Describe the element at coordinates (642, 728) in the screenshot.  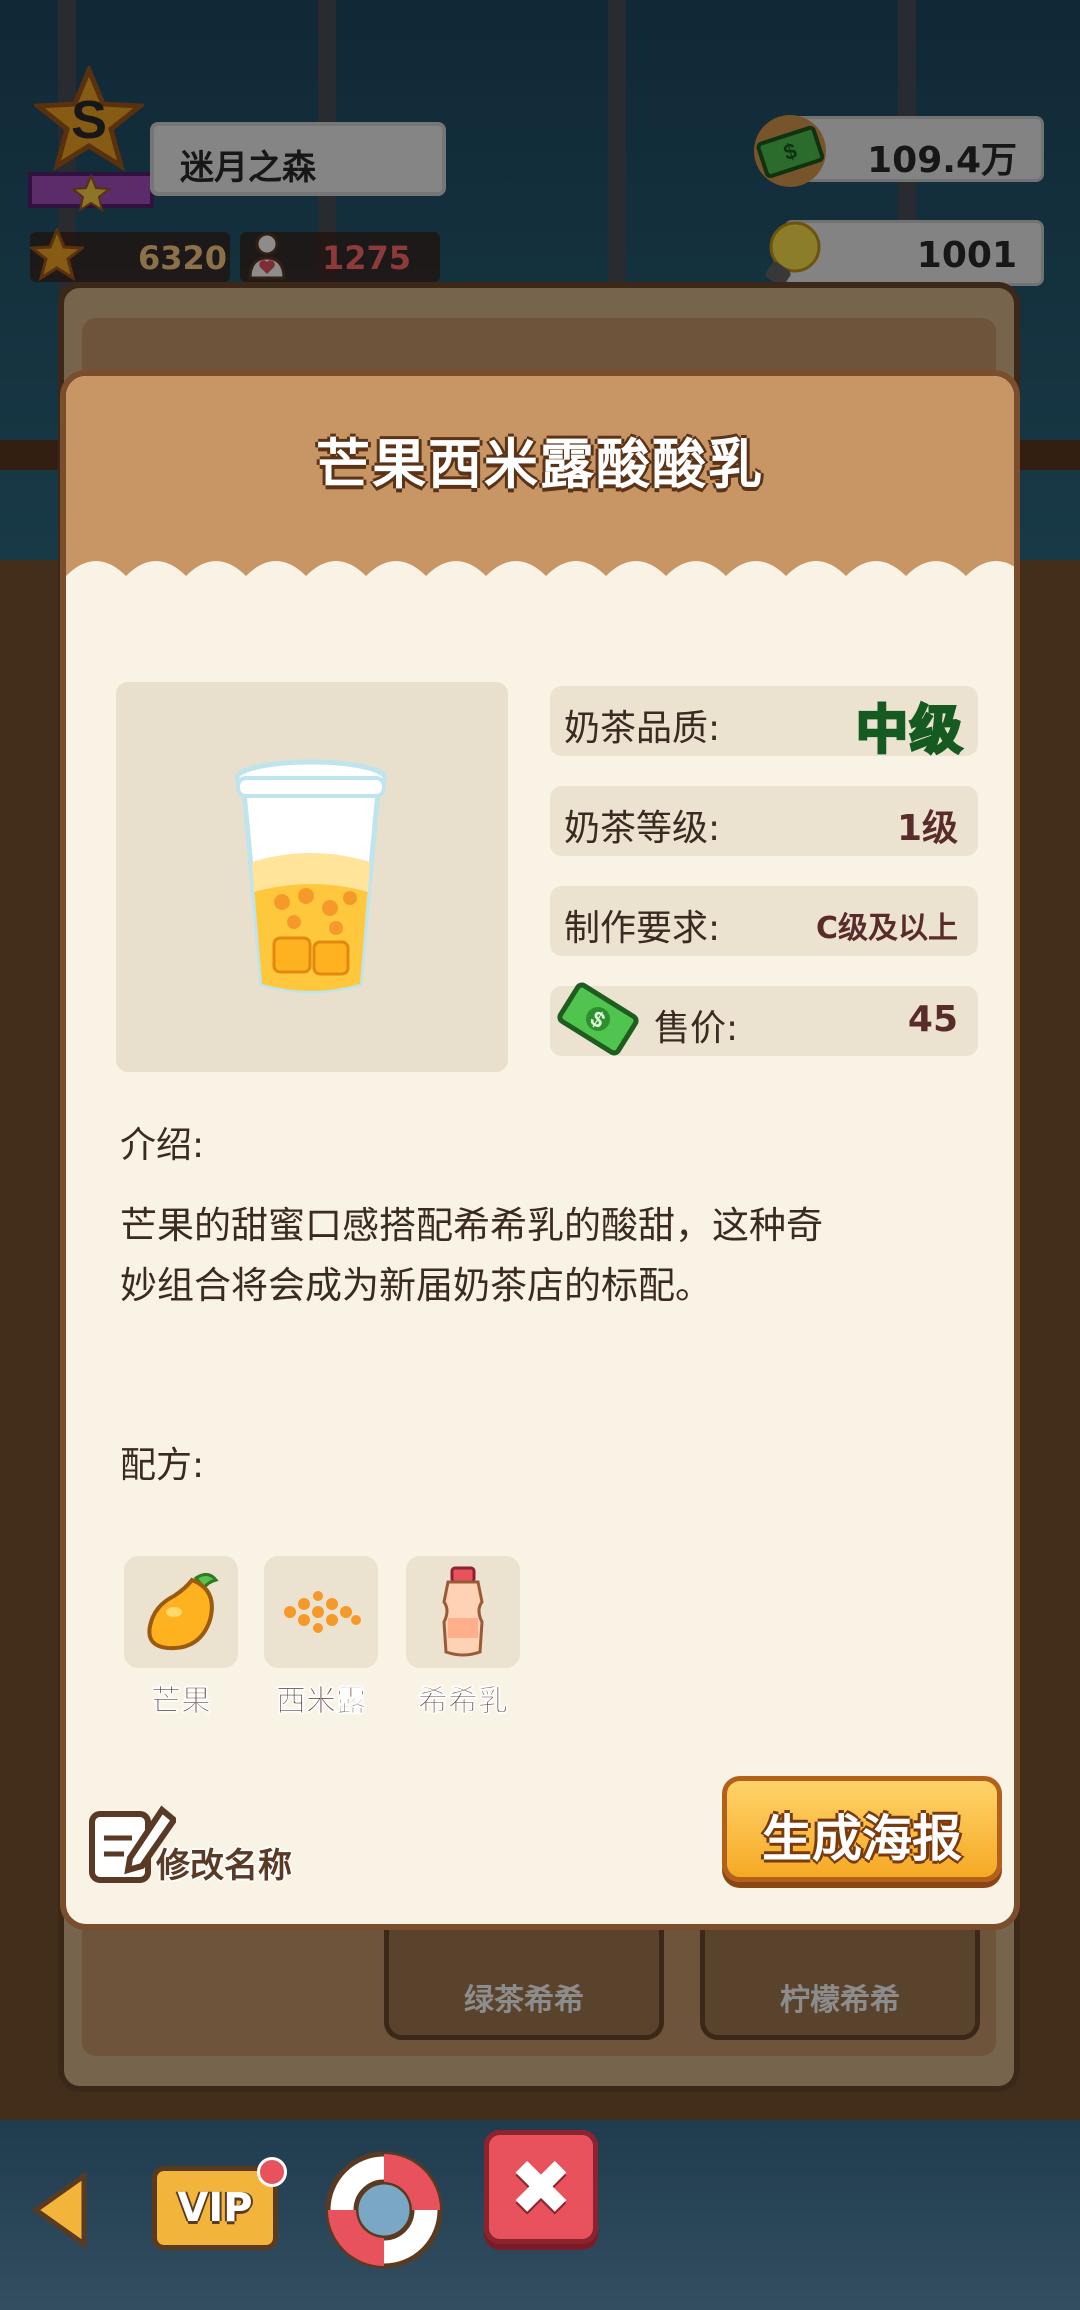
I see `quality-label: 奶茶品质:` at that location.